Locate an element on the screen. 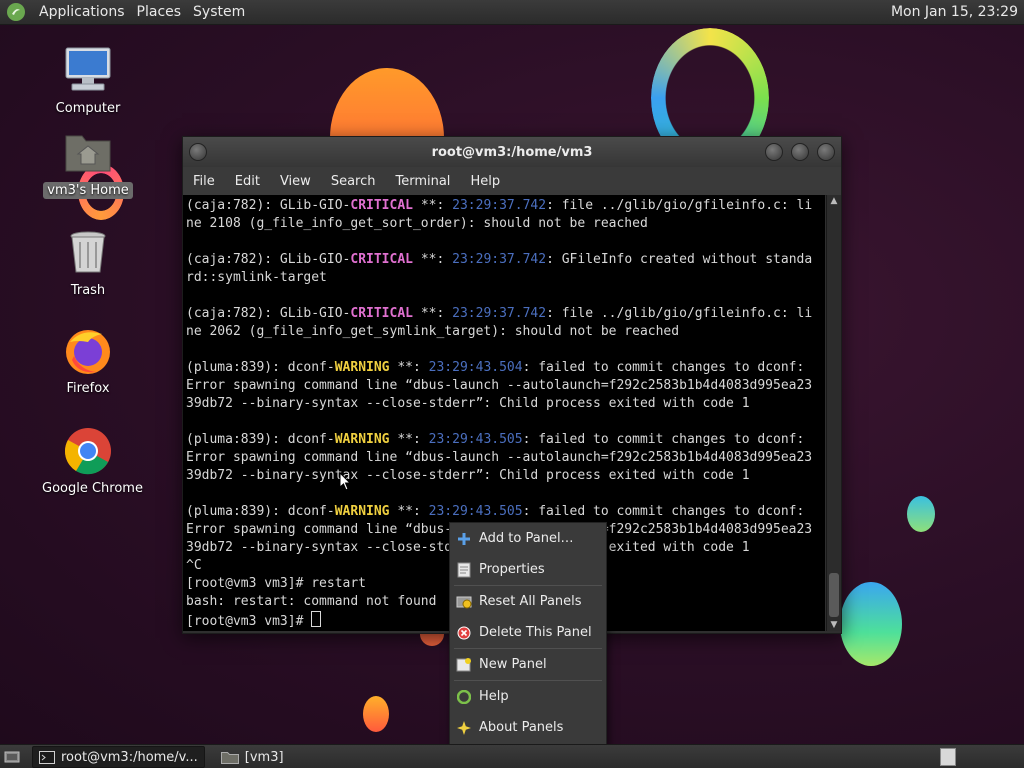 Image resolution: width=1024 pixels, height=768 pixels. show-desktop-icon is located at coordinates (12, 757).